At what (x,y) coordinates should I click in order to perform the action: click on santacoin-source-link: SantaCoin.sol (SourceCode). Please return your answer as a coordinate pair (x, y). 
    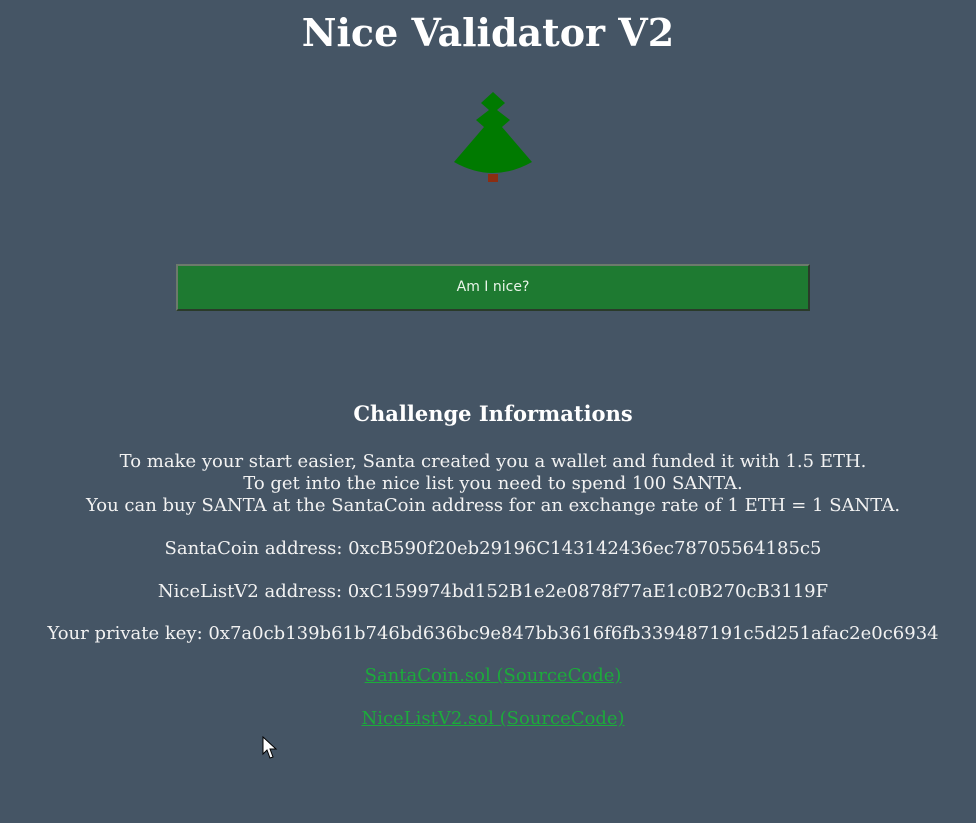
    Looking at the image, I should click on (493, 675).